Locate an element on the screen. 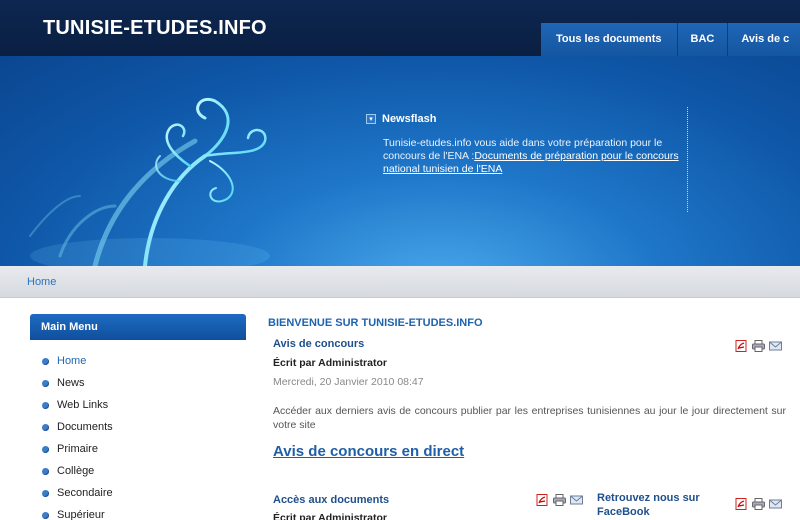 Image resolution: width=800 pixels, height=520 pixels. nav-tous-les-documents: Tous les documents is located at coordinates (609, 39).